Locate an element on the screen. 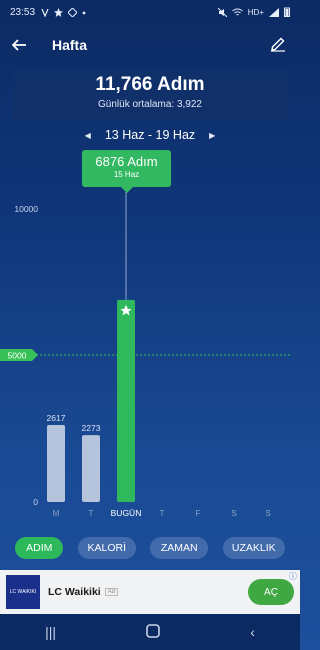 The height and width of the screenshot is (650, 320). status-bar: 23:53 HD+ is located at coordinates (150, 12).